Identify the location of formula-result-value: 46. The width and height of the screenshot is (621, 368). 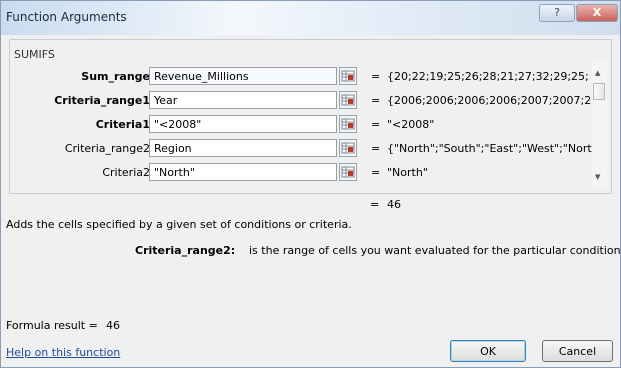
(113, 325).